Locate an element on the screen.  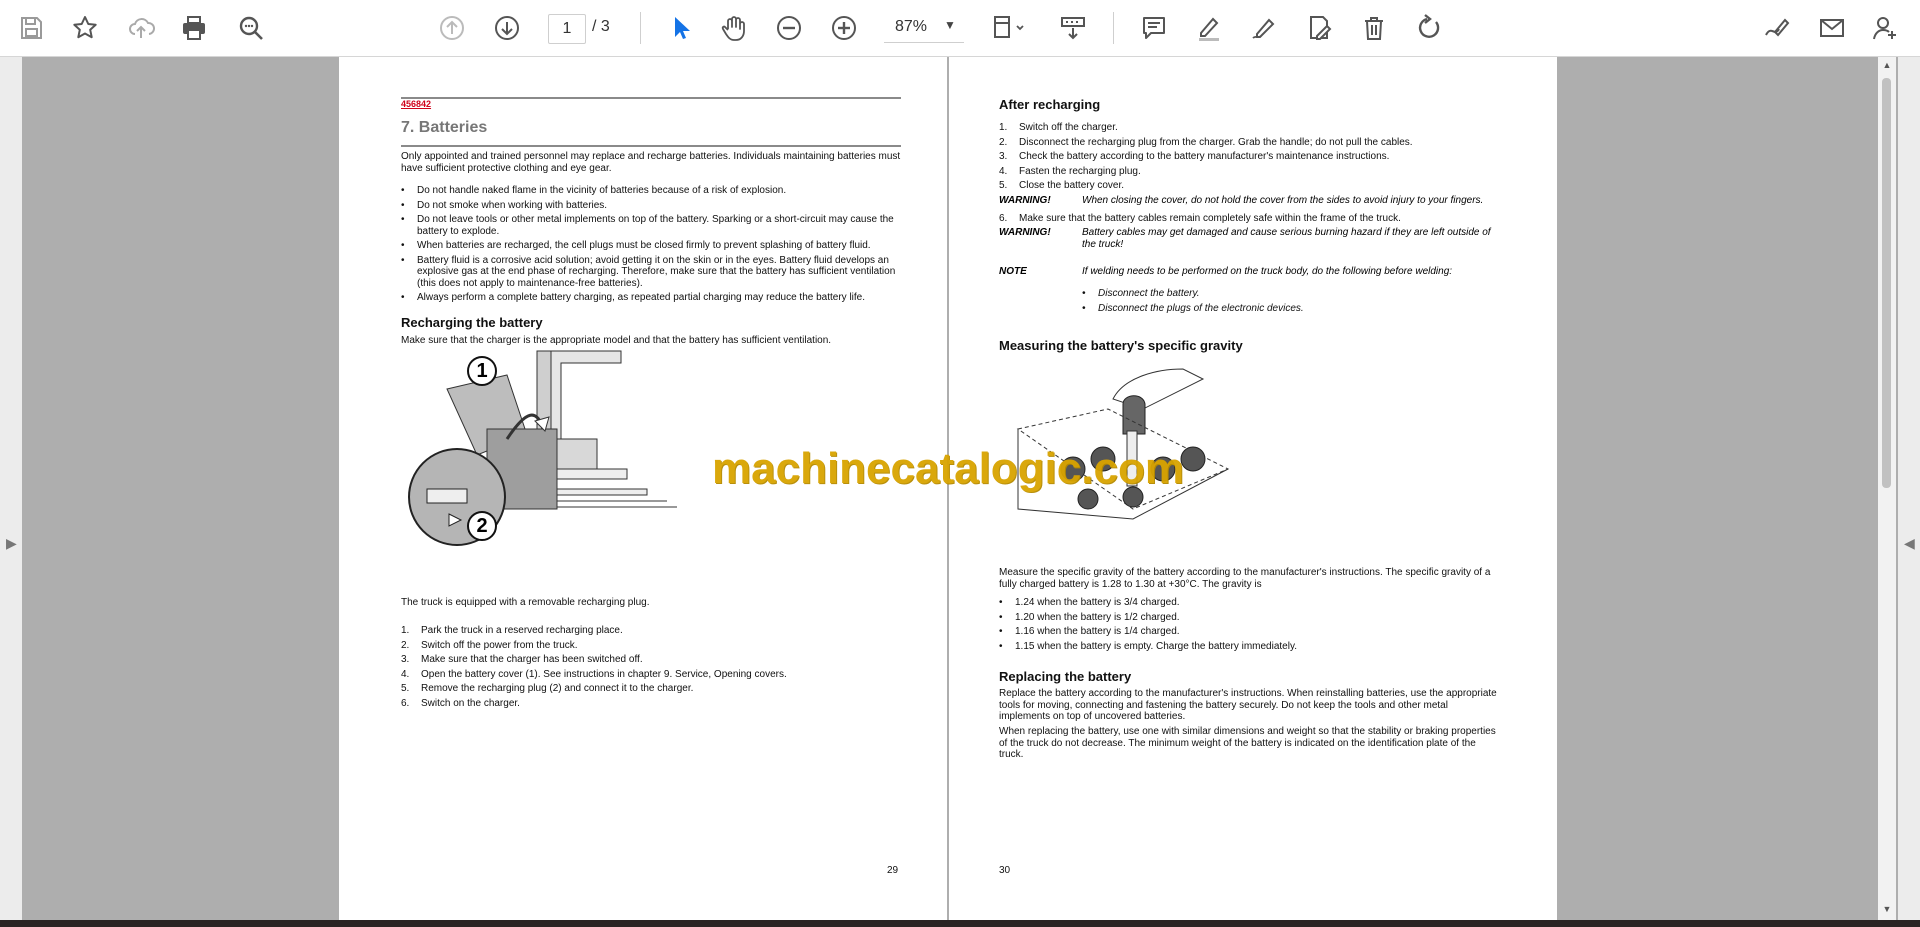
truck-charging-illustration: 1 2 is located at coordinates (552, 449).